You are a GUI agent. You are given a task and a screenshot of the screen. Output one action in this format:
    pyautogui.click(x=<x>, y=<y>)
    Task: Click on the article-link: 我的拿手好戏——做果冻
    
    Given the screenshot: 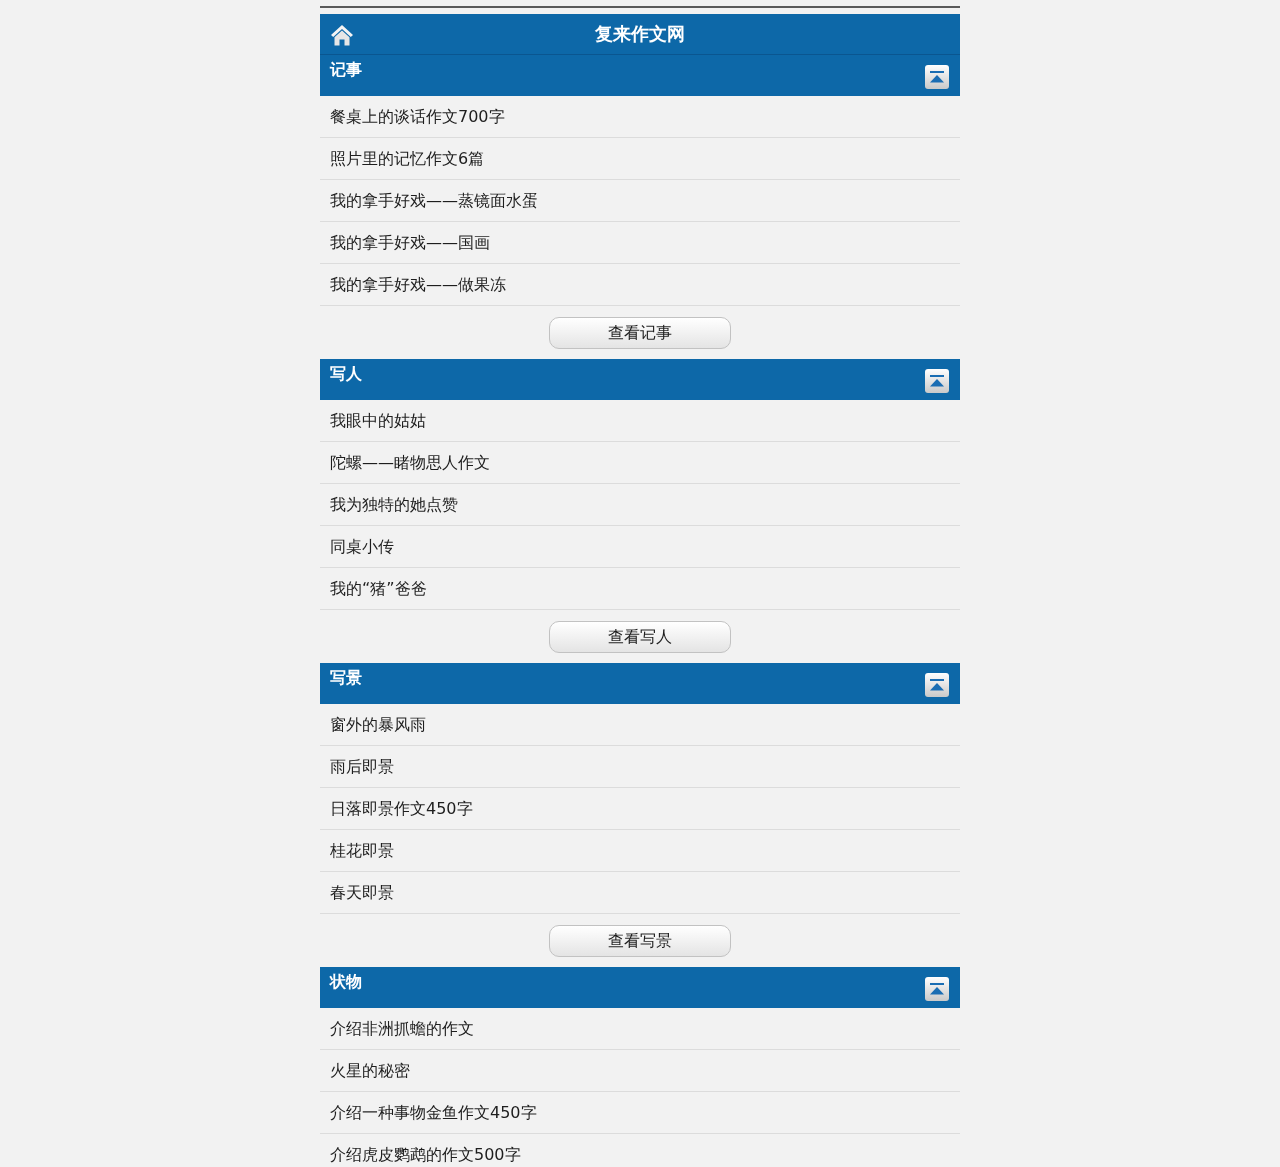 What is the action you would take?
    pyautogui.click(x=640, y=285)
    